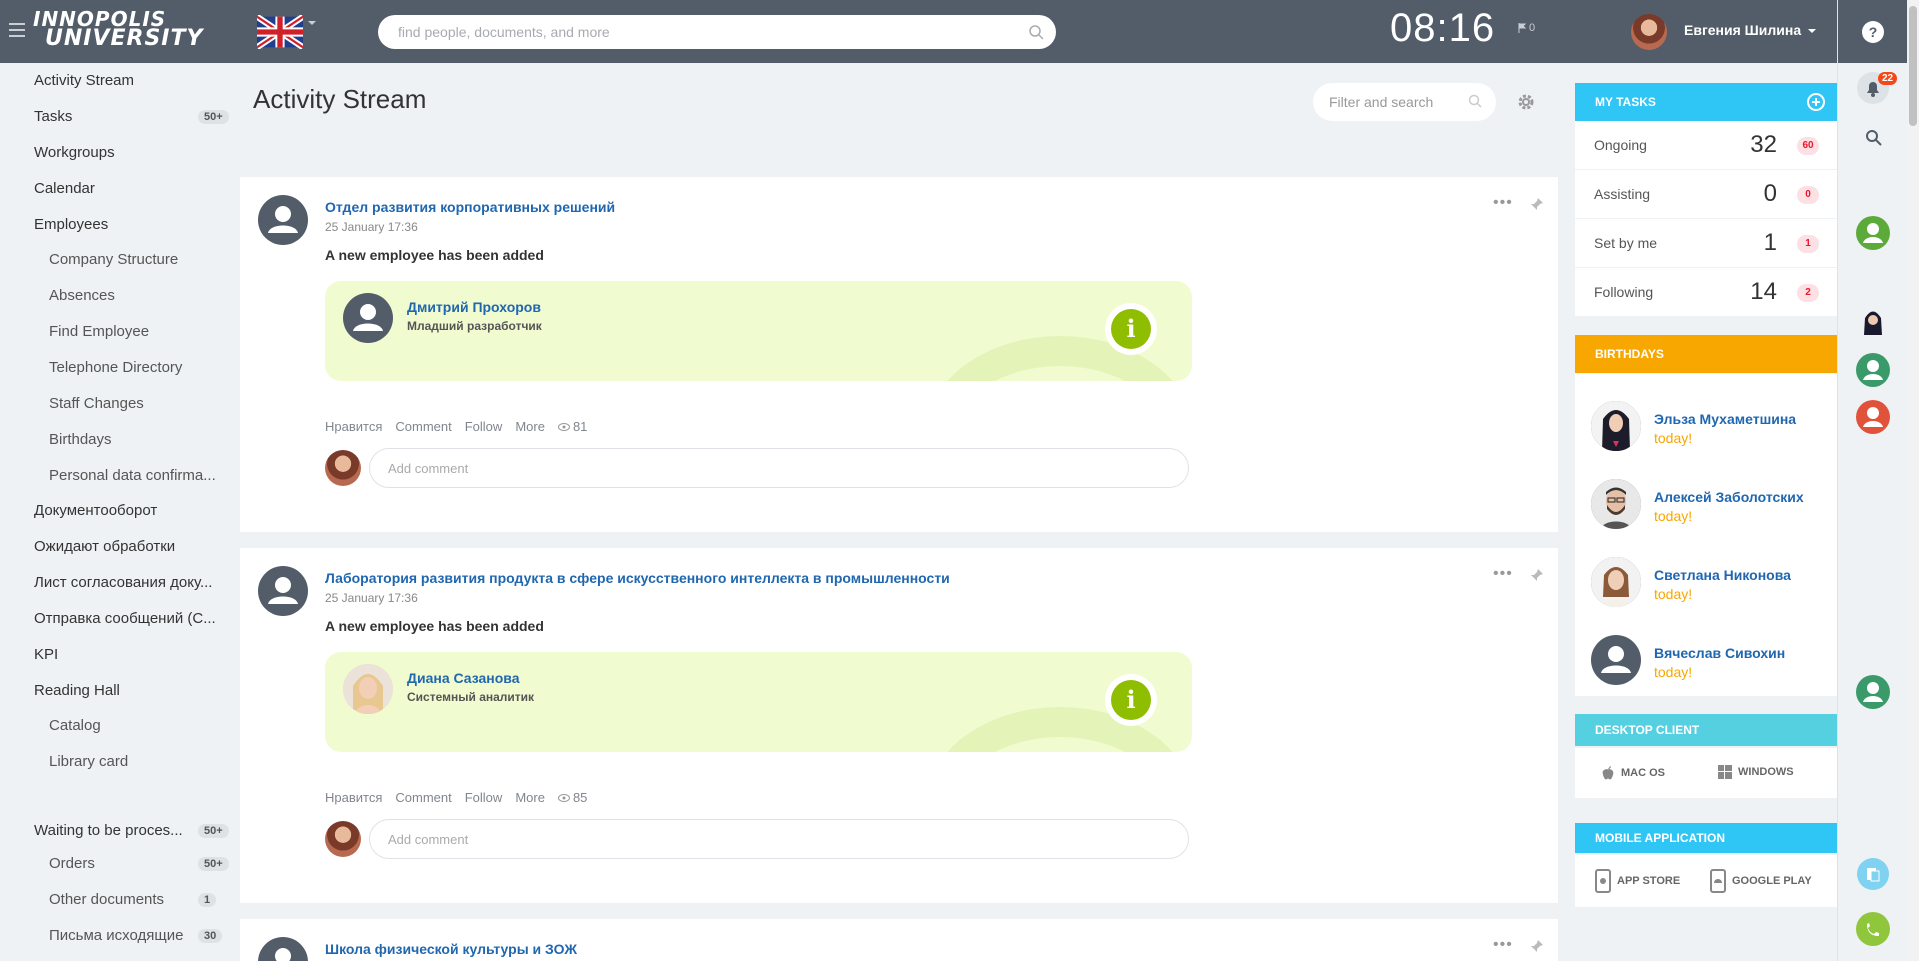 The image size is (1919, 961). What do you see at coordinates (1913, 480) in the screenshot?
I see `page-scrollbar` at bounding box center [1913, 480].